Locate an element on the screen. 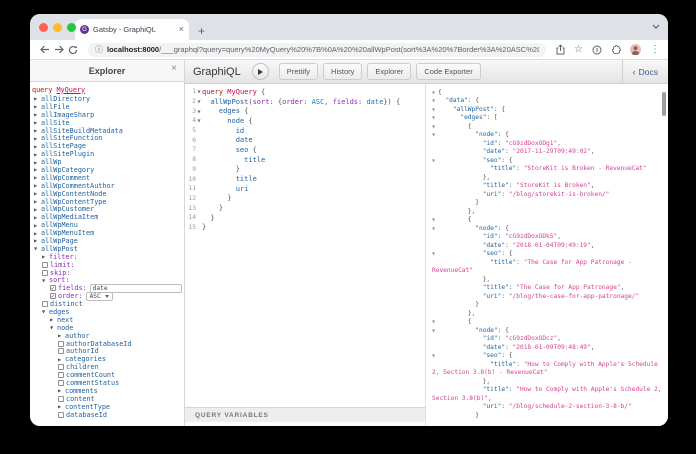  toolbar-button-history: History is located at coordinates (343, 71).